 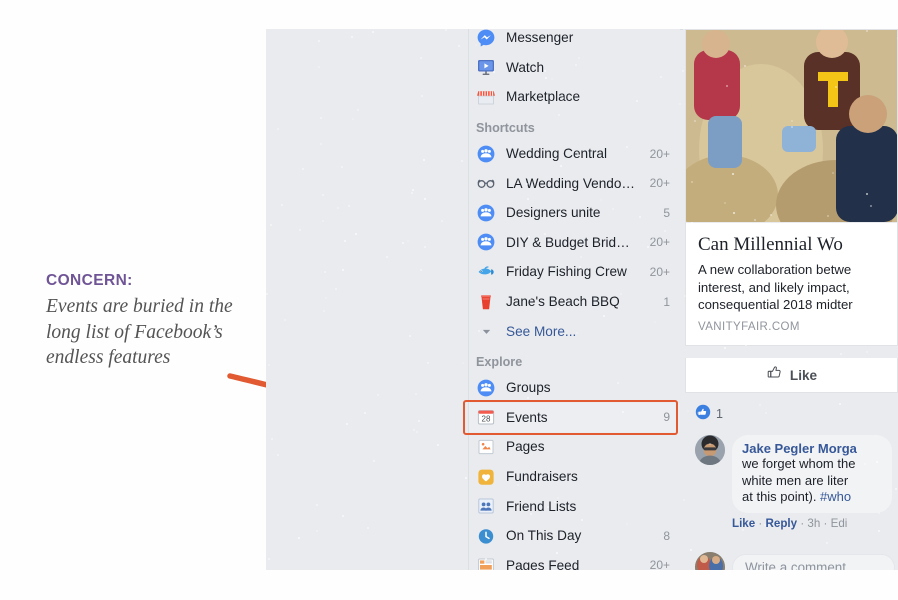 What do you see at coordinates (775, 269) in the screenshot?
I see `link-description-line: A new collaboration betwe` at bounding box center [775, 269].